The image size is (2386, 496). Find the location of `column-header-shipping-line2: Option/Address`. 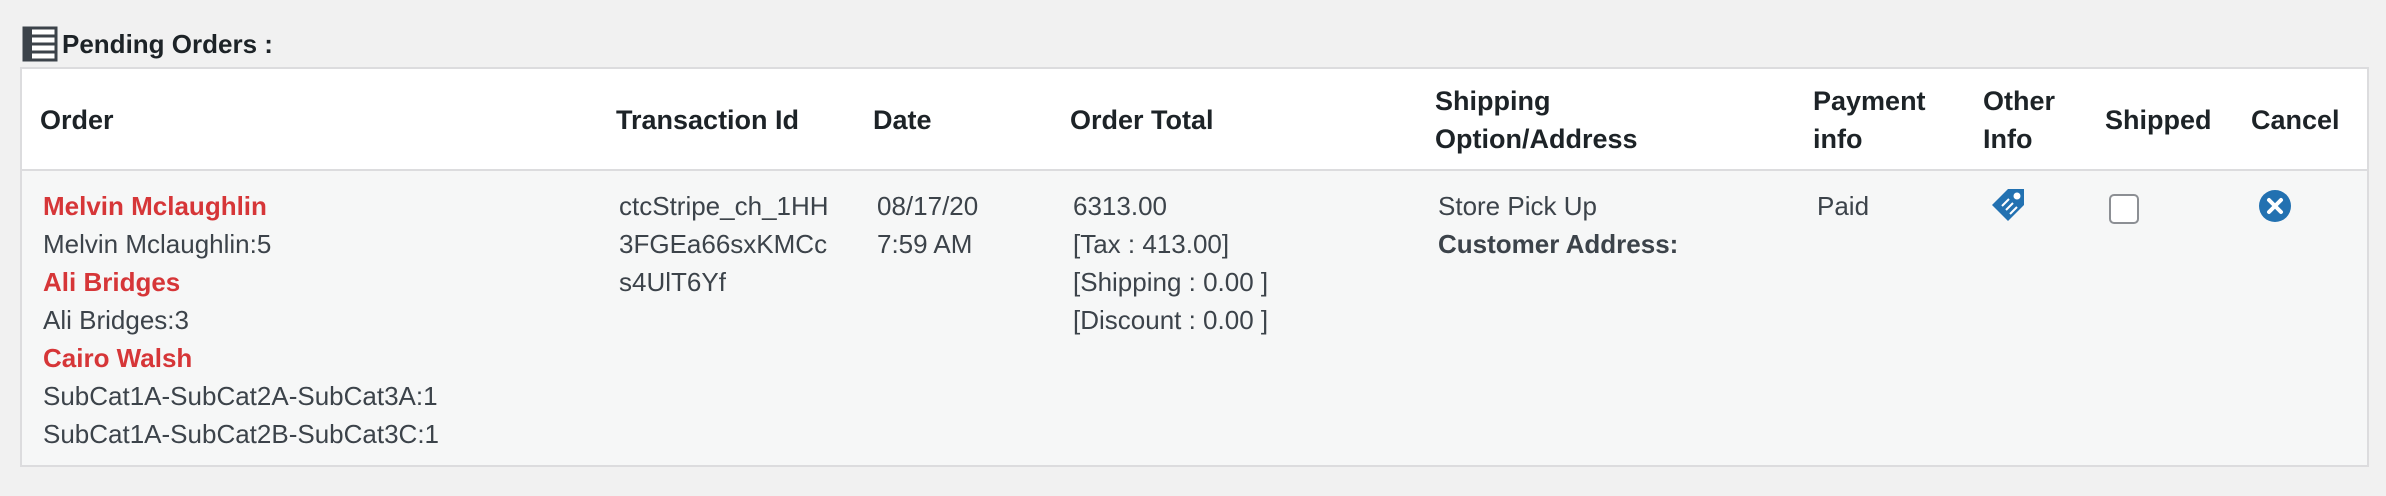

column-header-shipping-line2: Option/Address is located at coordinates (1536, 139).